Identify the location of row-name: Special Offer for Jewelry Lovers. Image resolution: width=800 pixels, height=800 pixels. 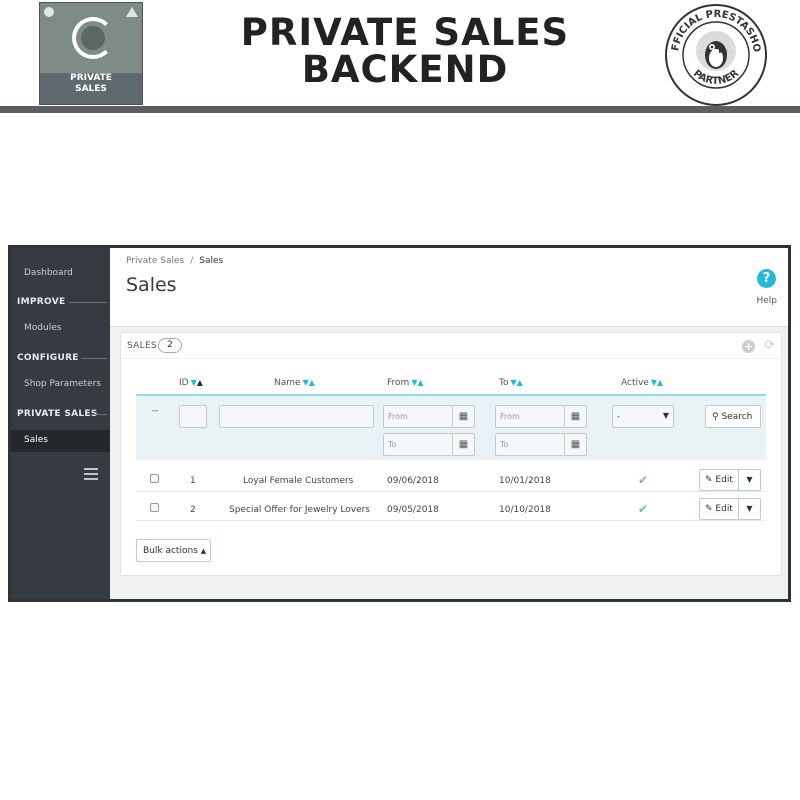
(299, 510).